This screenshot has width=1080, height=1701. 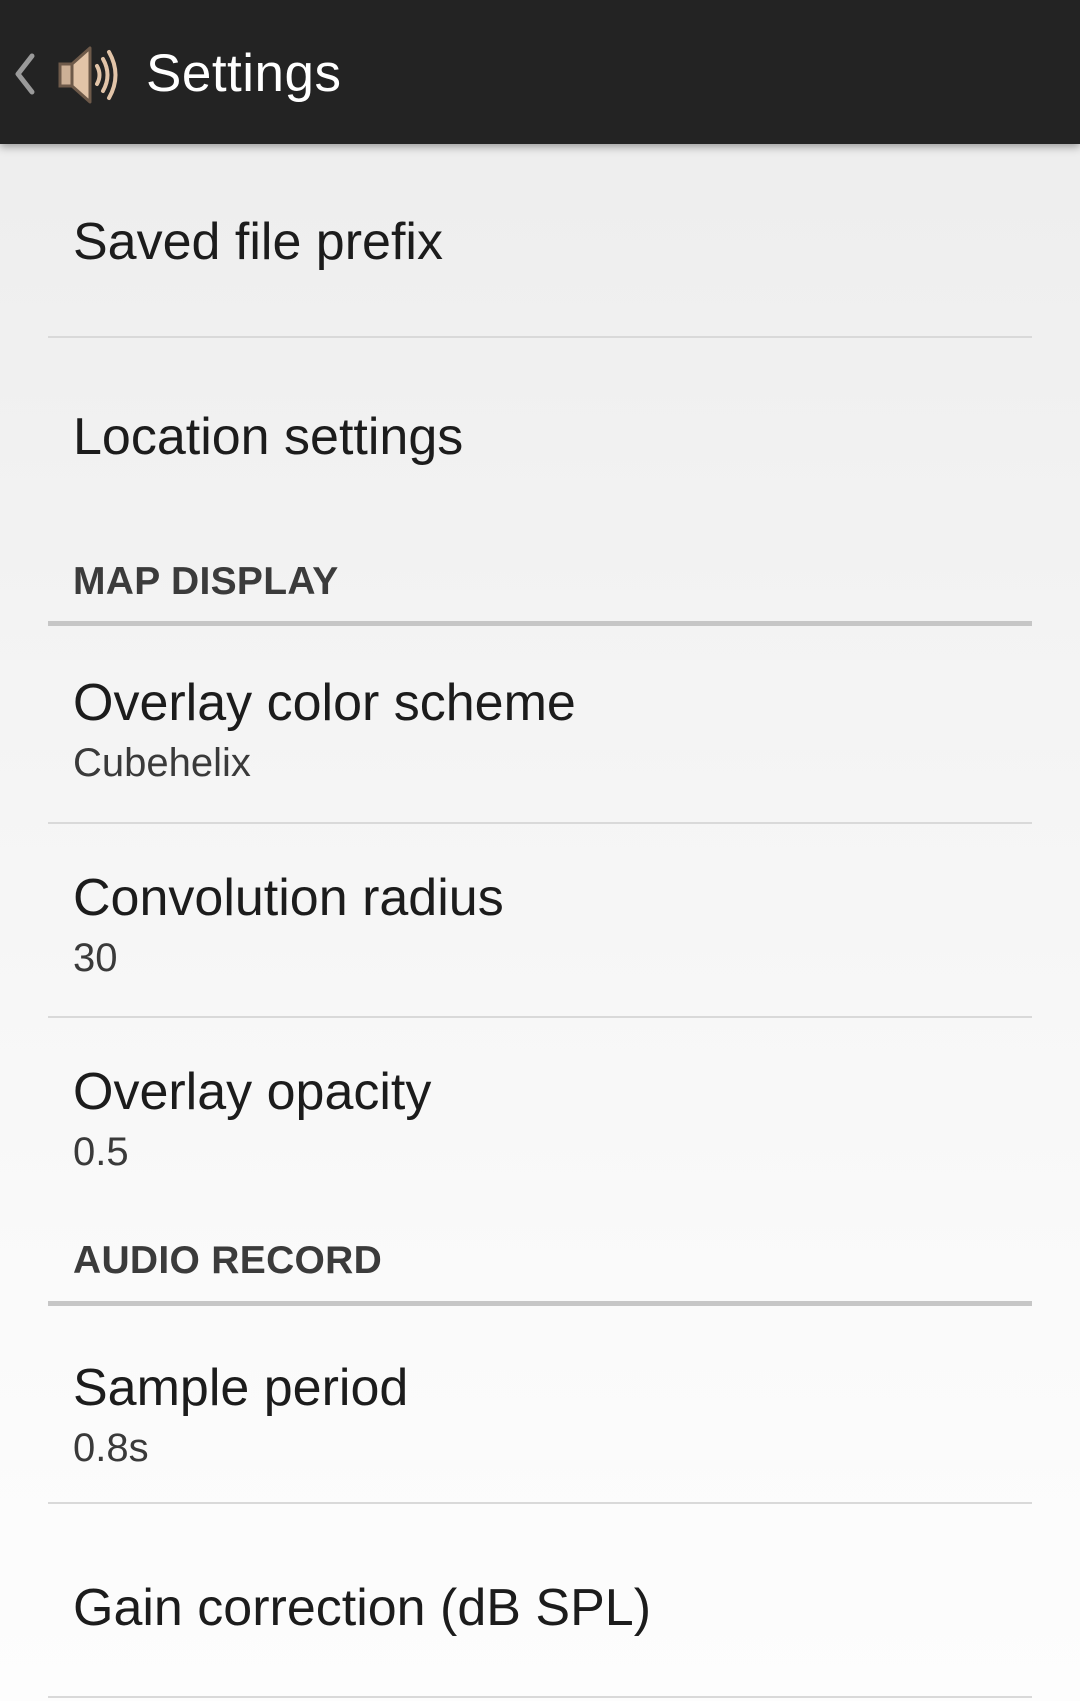 I want to click on pref-gain-correction: Gain correction (dB SPL), so click(x=540, y=1620).